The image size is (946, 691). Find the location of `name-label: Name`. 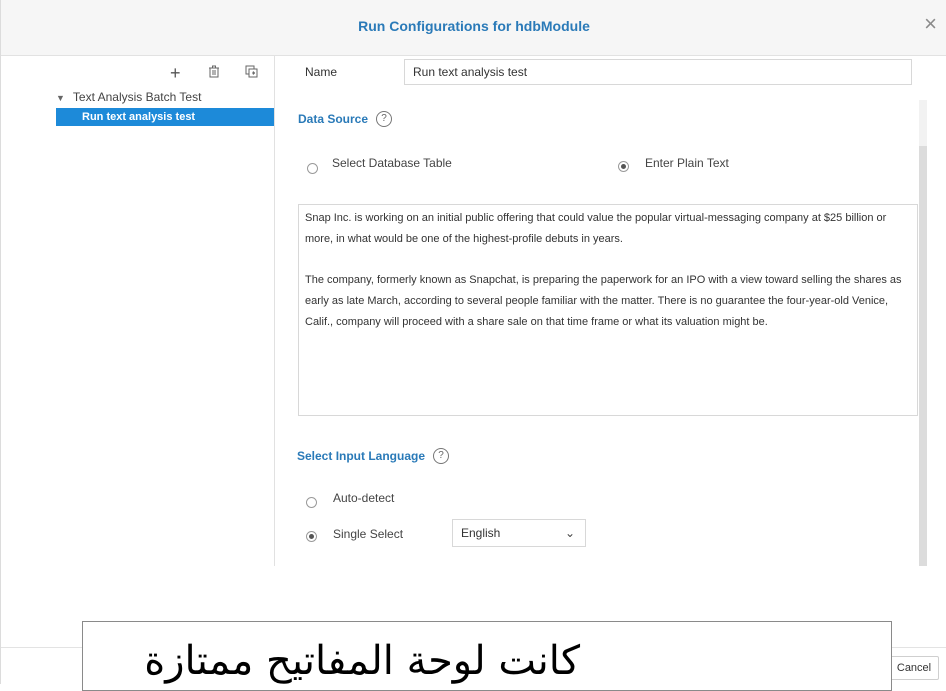

name-label: Name is located at coordinates (321, 72).